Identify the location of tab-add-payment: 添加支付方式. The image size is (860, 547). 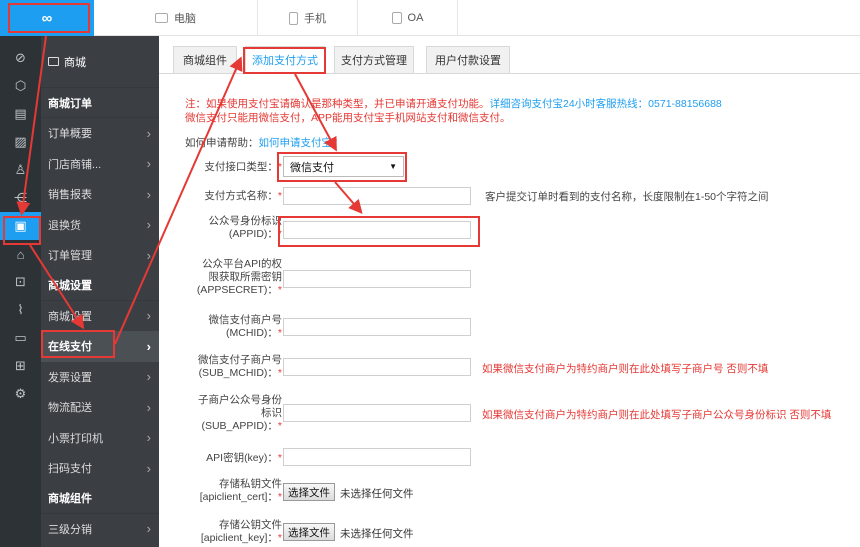
(285, 60).